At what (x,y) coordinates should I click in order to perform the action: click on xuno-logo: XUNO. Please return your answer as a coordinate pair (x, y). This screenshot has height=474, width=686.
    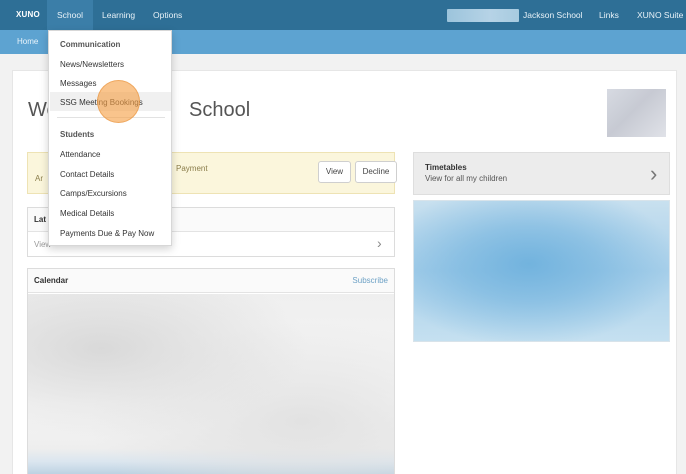
    Looking at the image, I should click on (28, 15).